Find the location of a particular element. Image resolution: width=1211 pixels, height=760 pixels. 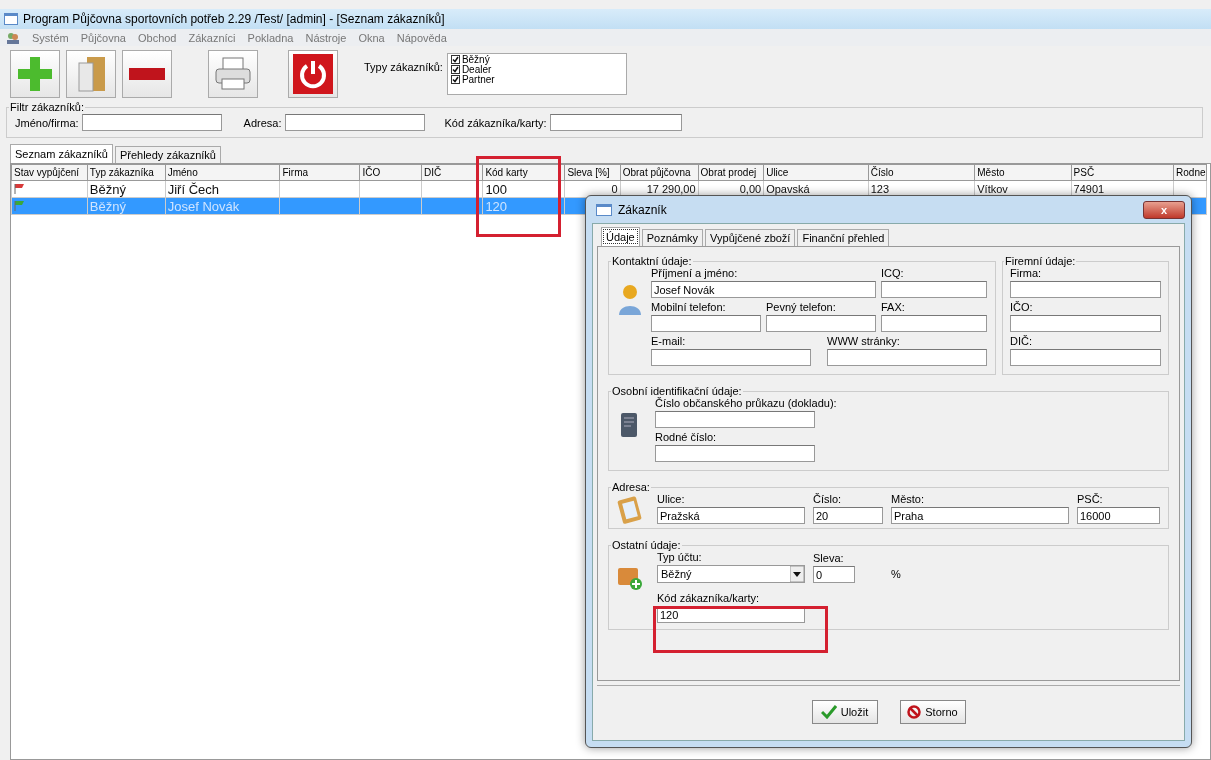

person-icon is located at coordinates (630, 299).